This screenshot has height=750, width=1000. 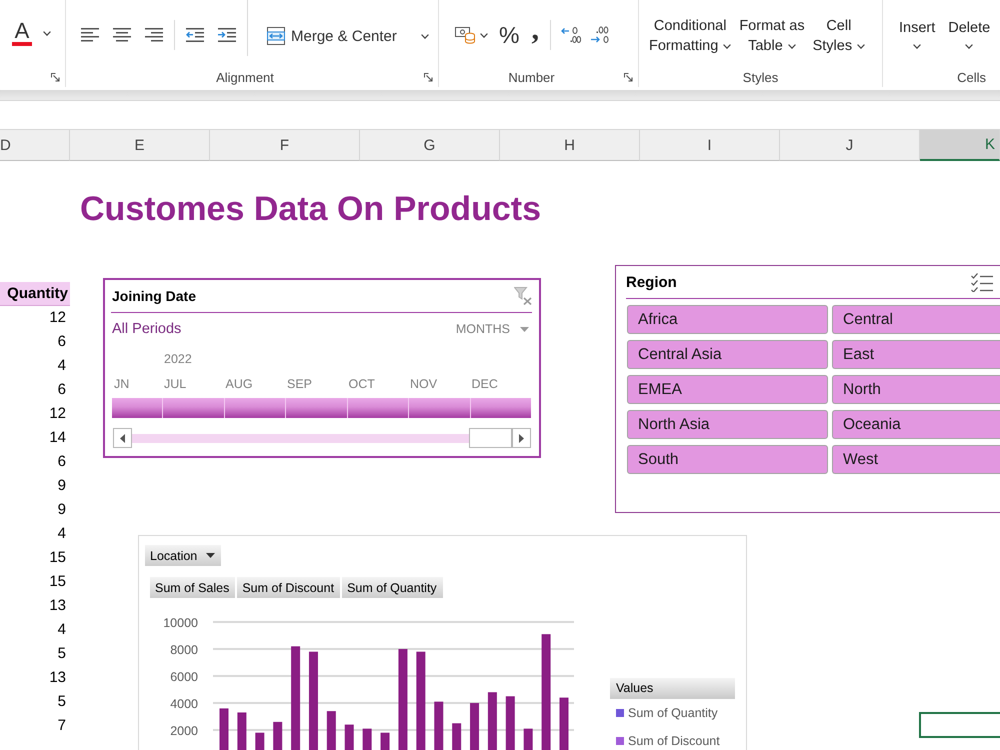 I want to click on group-label: Number, so click(x=531, y=77).